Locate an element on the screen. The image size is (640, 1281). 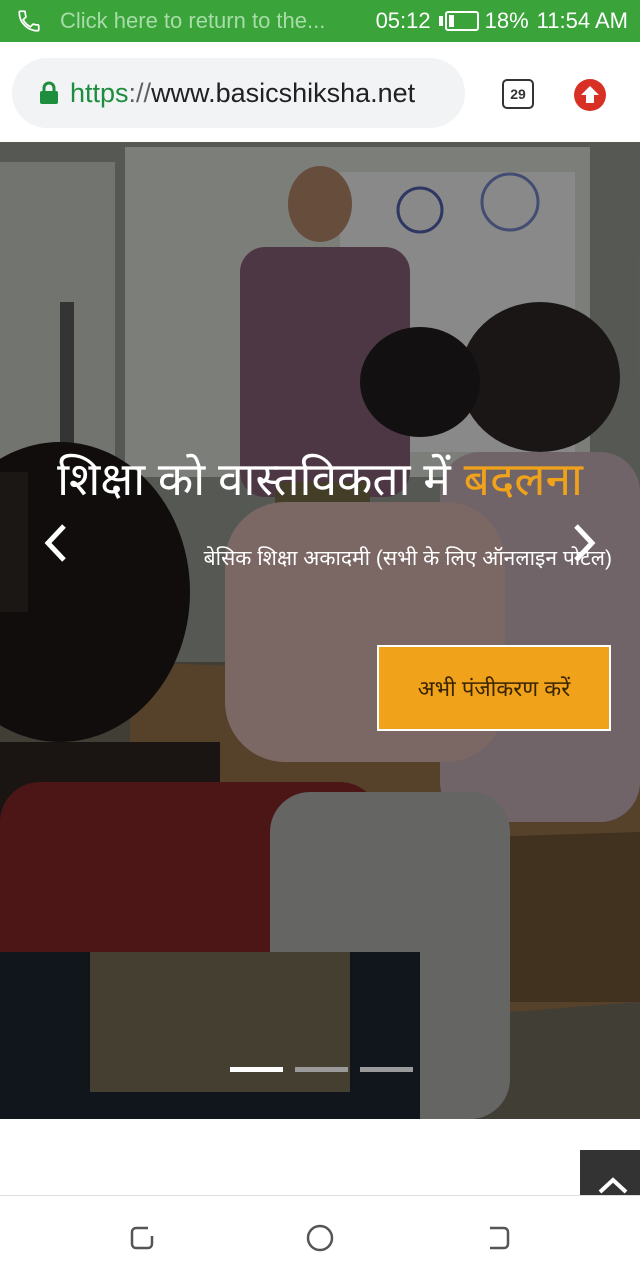
hero-title-accent: बदलना is located at coordinates (523, 479).